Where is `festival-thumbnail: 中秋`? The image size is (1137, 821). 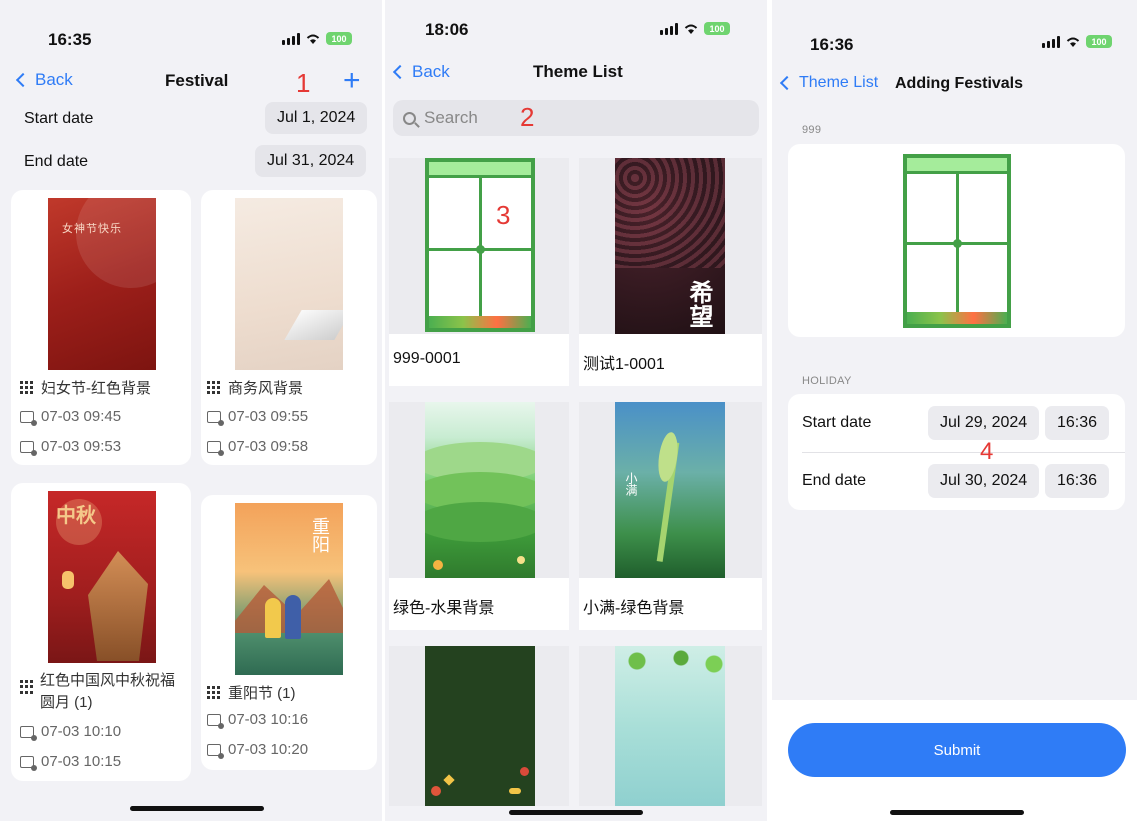 festival-thumbnail: 中秋 is located at coordinates (102, 577).